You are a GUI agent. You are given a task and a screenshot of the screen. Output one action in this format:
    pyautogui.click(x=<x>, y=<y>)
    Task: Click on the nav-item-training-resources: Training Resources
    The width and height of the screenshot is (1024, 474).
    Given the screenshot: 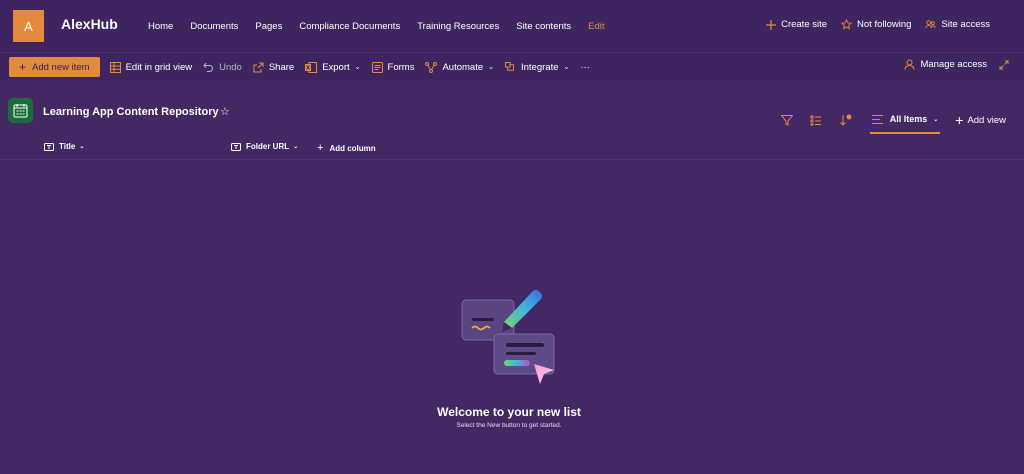 What is the action you would take?
    pyautogui.click(x=458, y=26)
    